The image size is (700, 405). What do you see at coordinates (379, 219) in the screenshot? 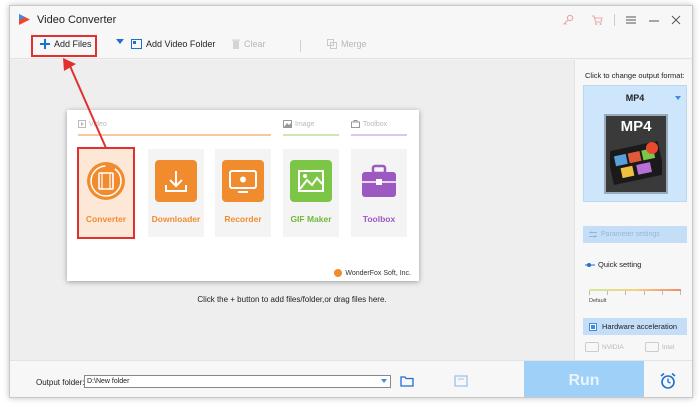
I see `toolbox-label: Toolbox` at bounding box center [379, 219].